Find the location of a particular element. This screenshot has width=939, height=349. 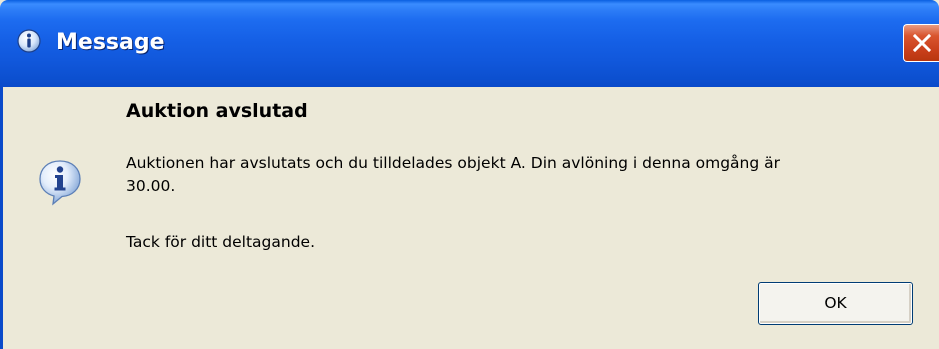

ok-button: OK is located at coordinates (835, 303).